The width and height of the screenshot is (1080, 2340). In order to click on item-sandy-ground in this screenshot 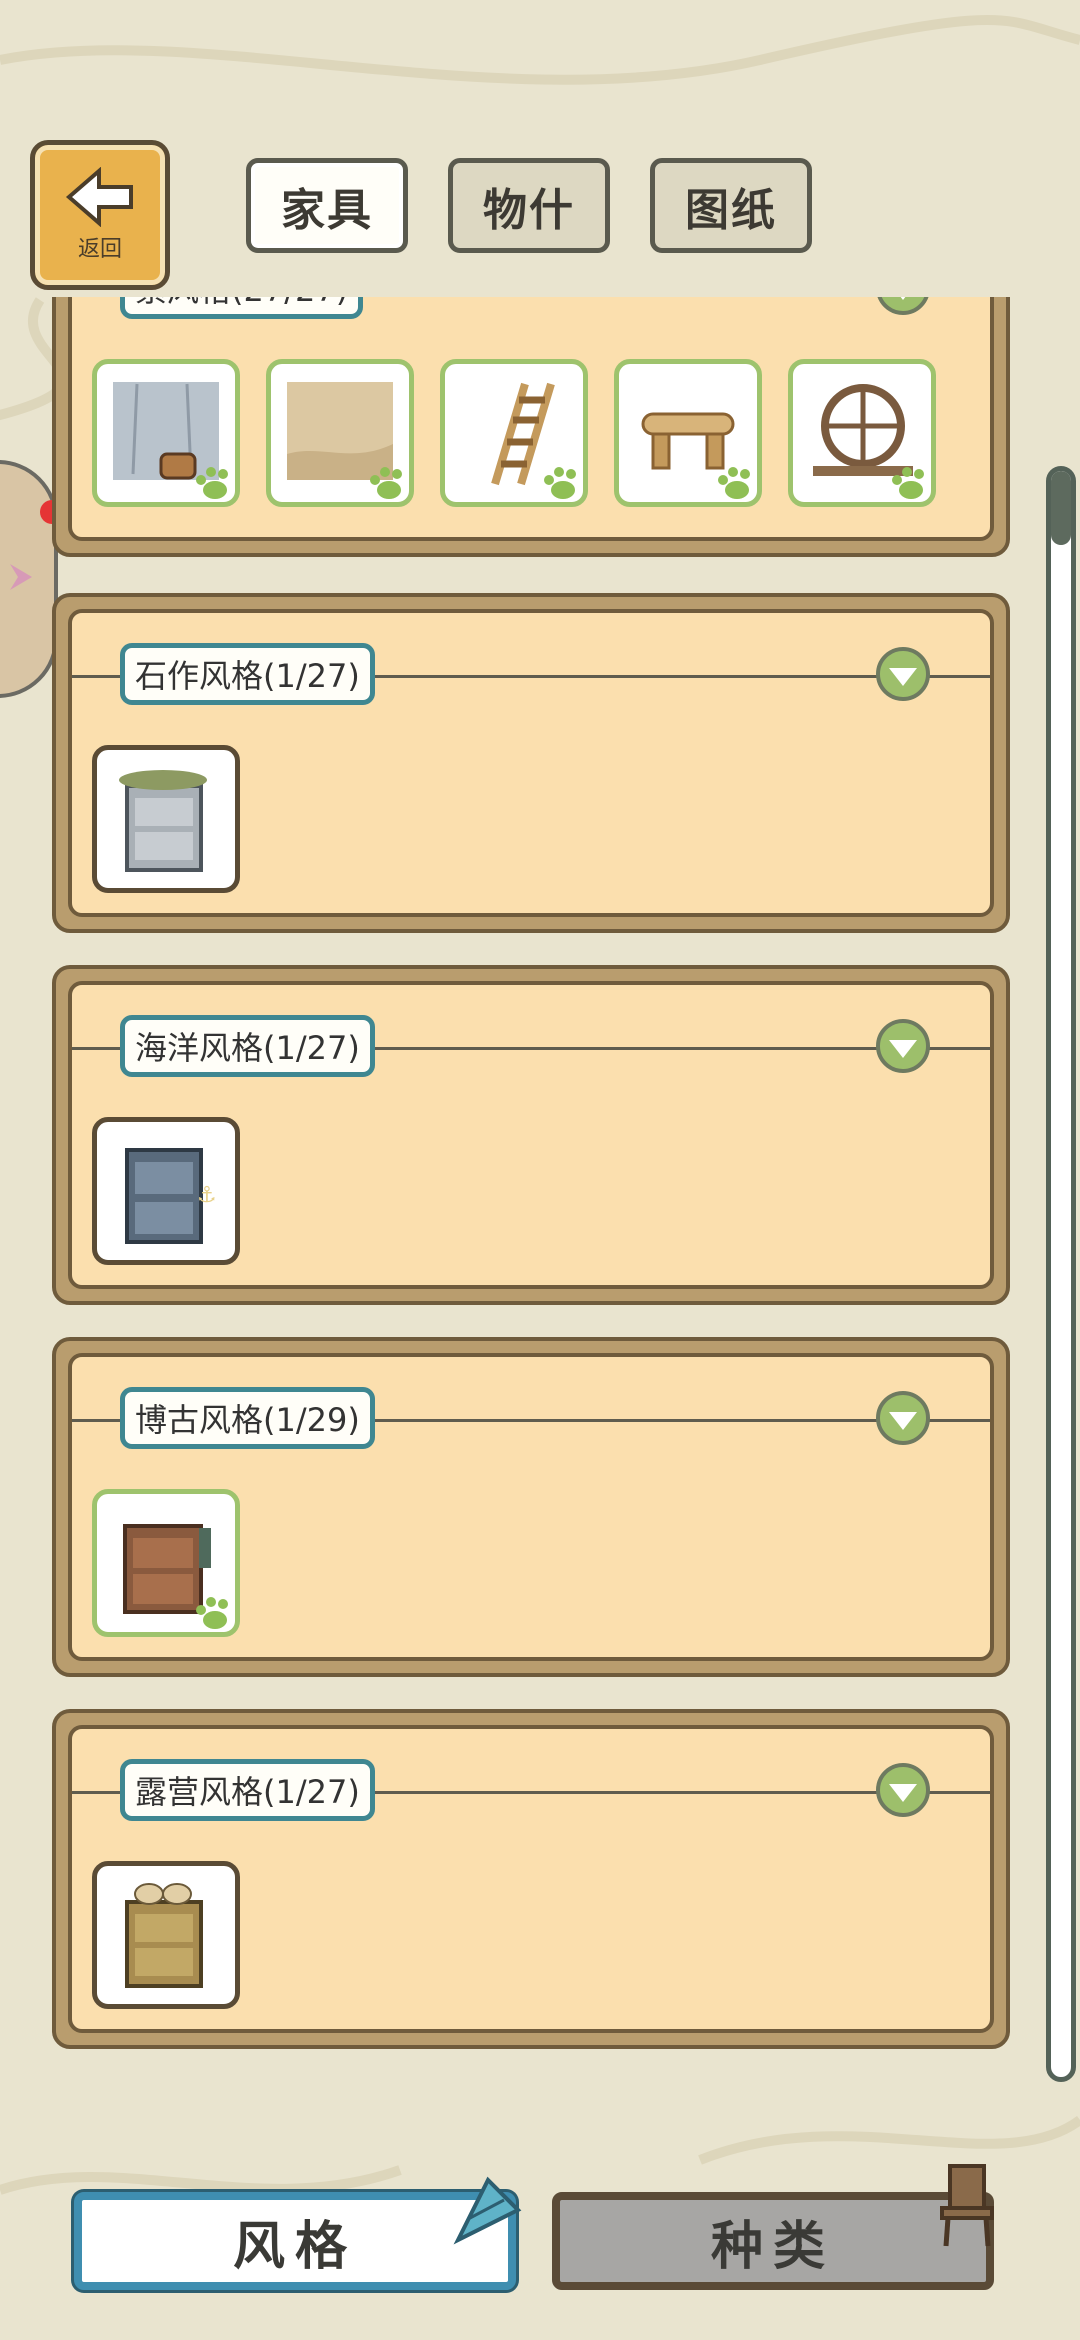, I will do `click(340, 433)`.